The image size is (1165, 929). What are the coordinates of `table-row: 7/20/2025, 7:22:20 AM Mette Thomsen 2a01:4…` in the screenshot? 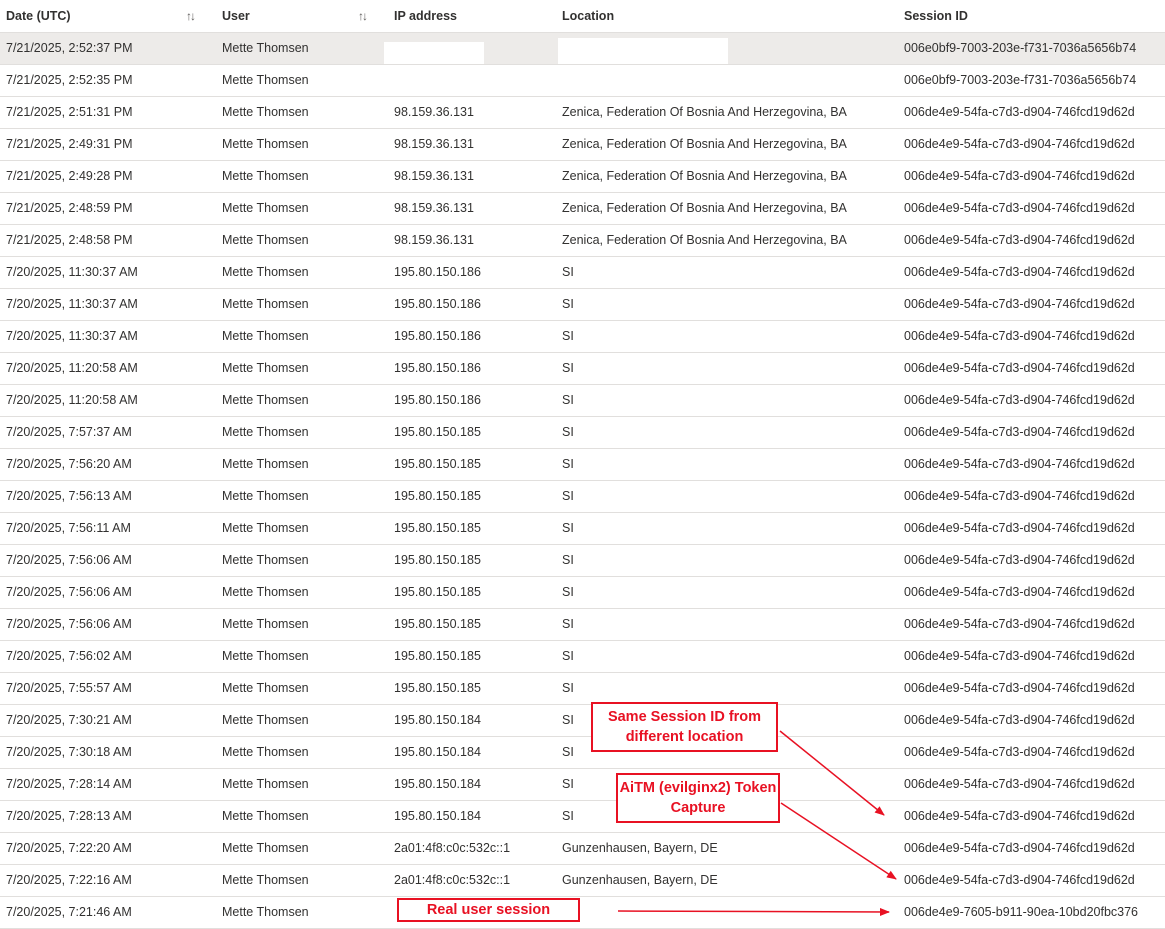 It's located at (582, 849).